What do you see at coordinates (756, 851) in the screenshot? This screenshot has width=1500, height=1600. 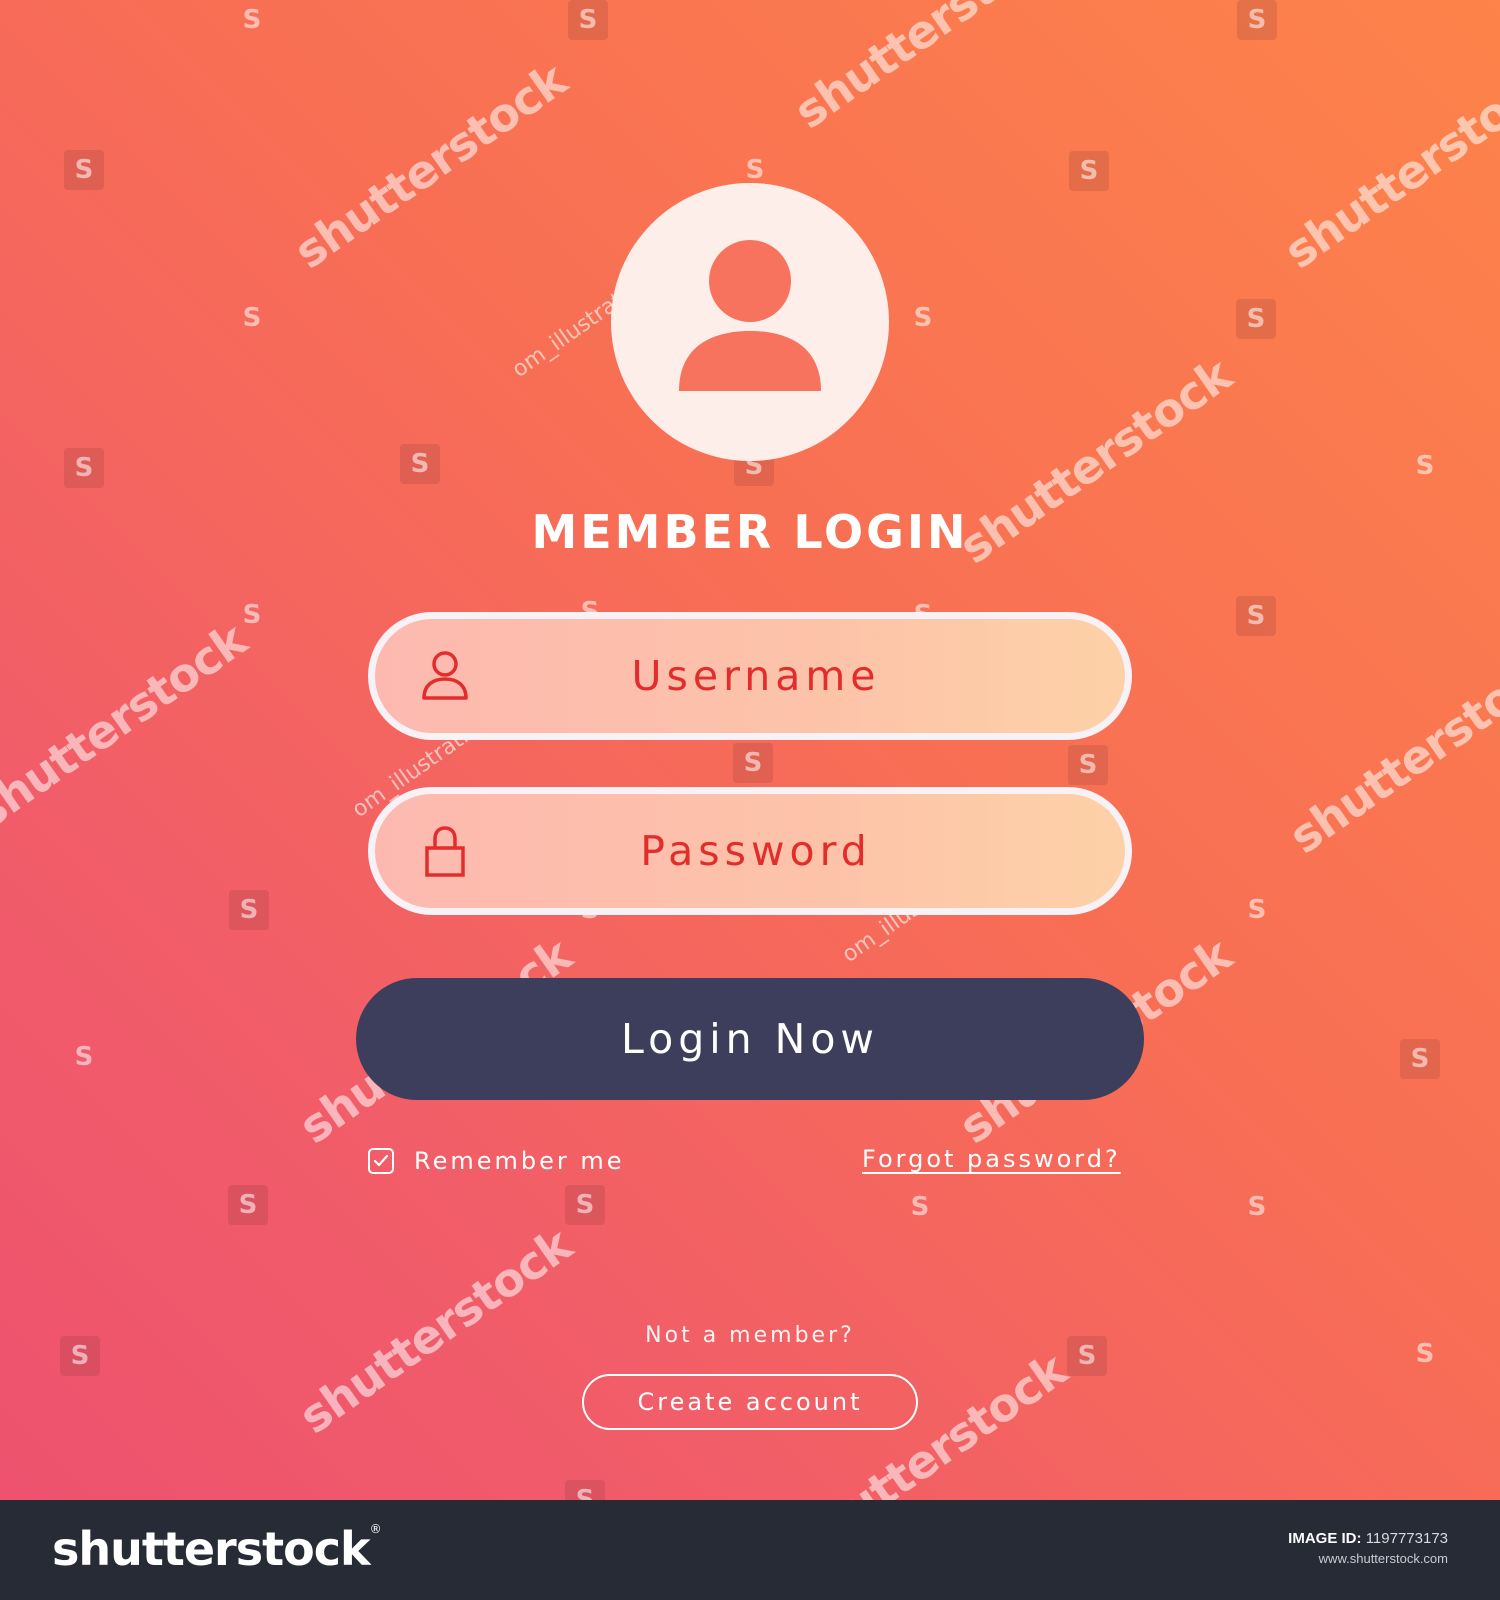 I see `password-placeholder: Password` at bounding box center [756, 851].